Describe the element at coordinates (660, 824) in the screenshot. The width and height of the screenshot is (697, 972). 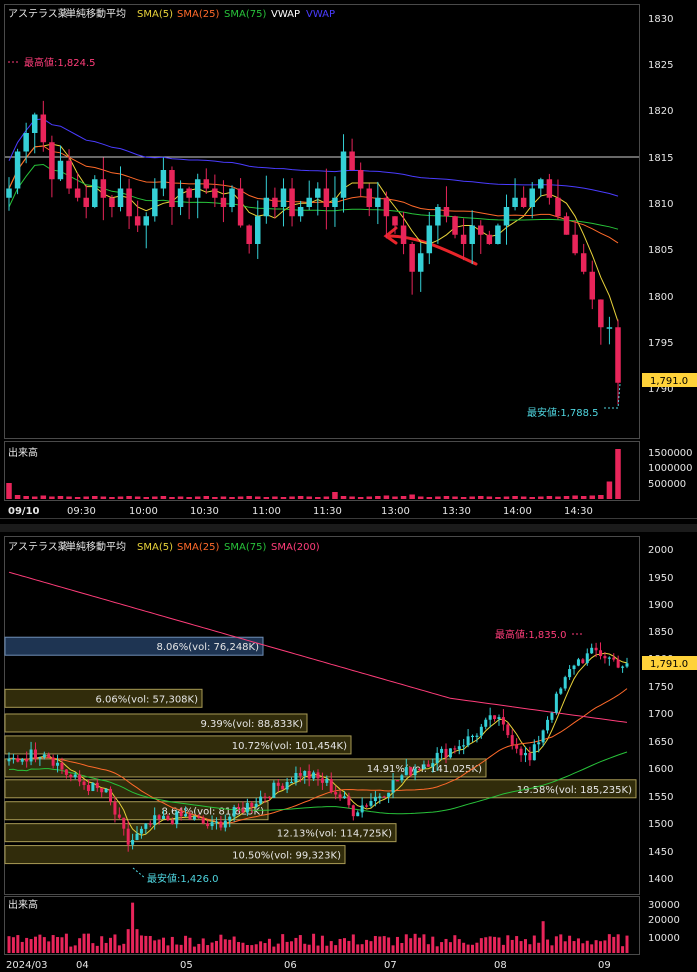
I see `daily-y-tick: 1500` at that location.